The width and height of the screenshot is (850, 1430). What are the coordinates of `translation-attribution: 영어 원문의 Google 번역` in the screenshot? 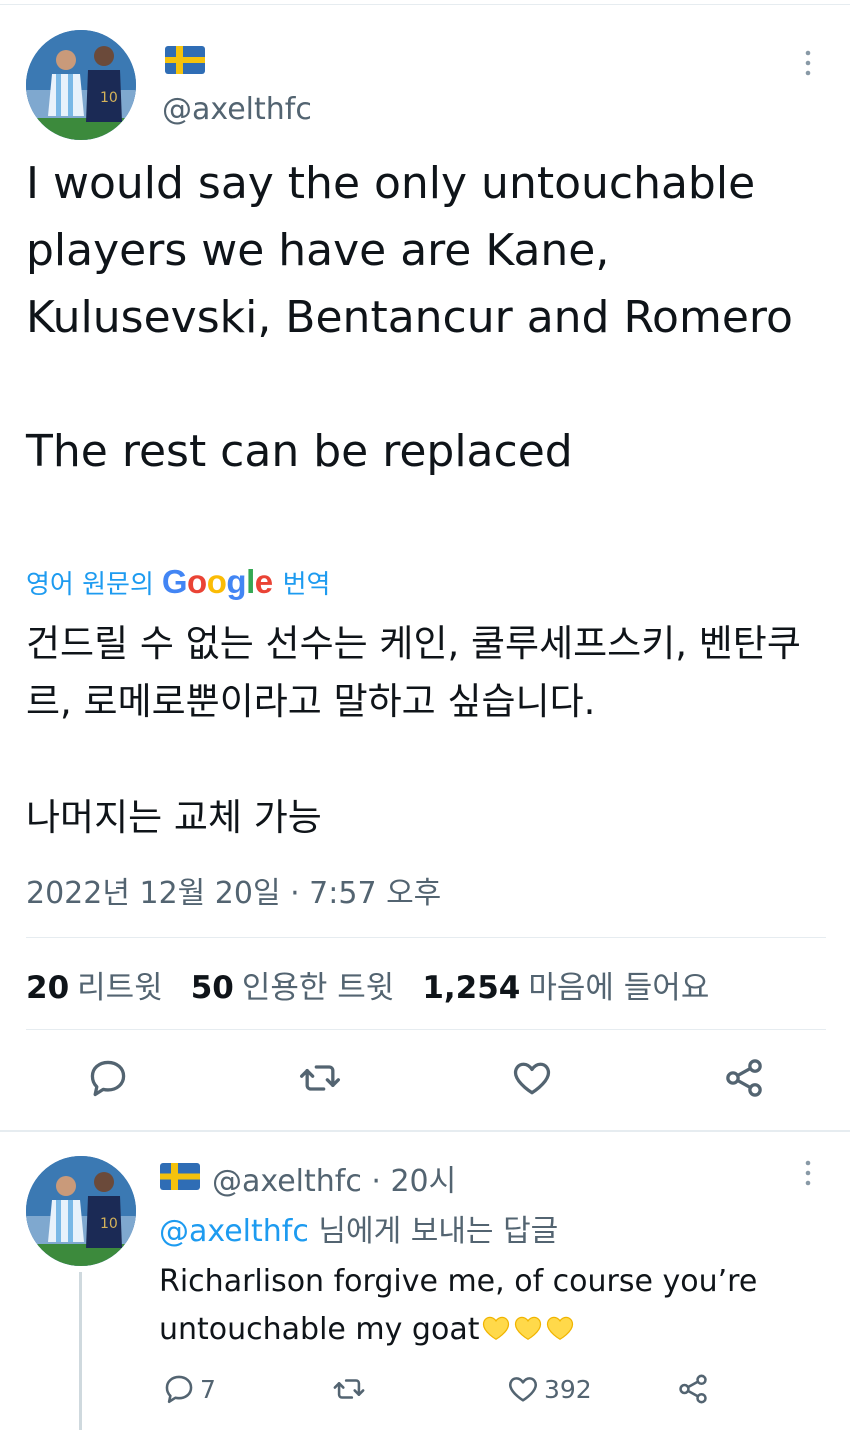 It's located at (178, 582).